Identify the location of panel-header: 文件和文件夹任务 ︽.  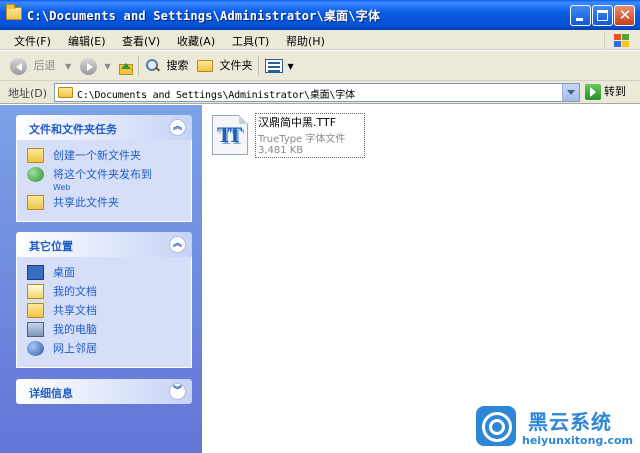
(104, 127).